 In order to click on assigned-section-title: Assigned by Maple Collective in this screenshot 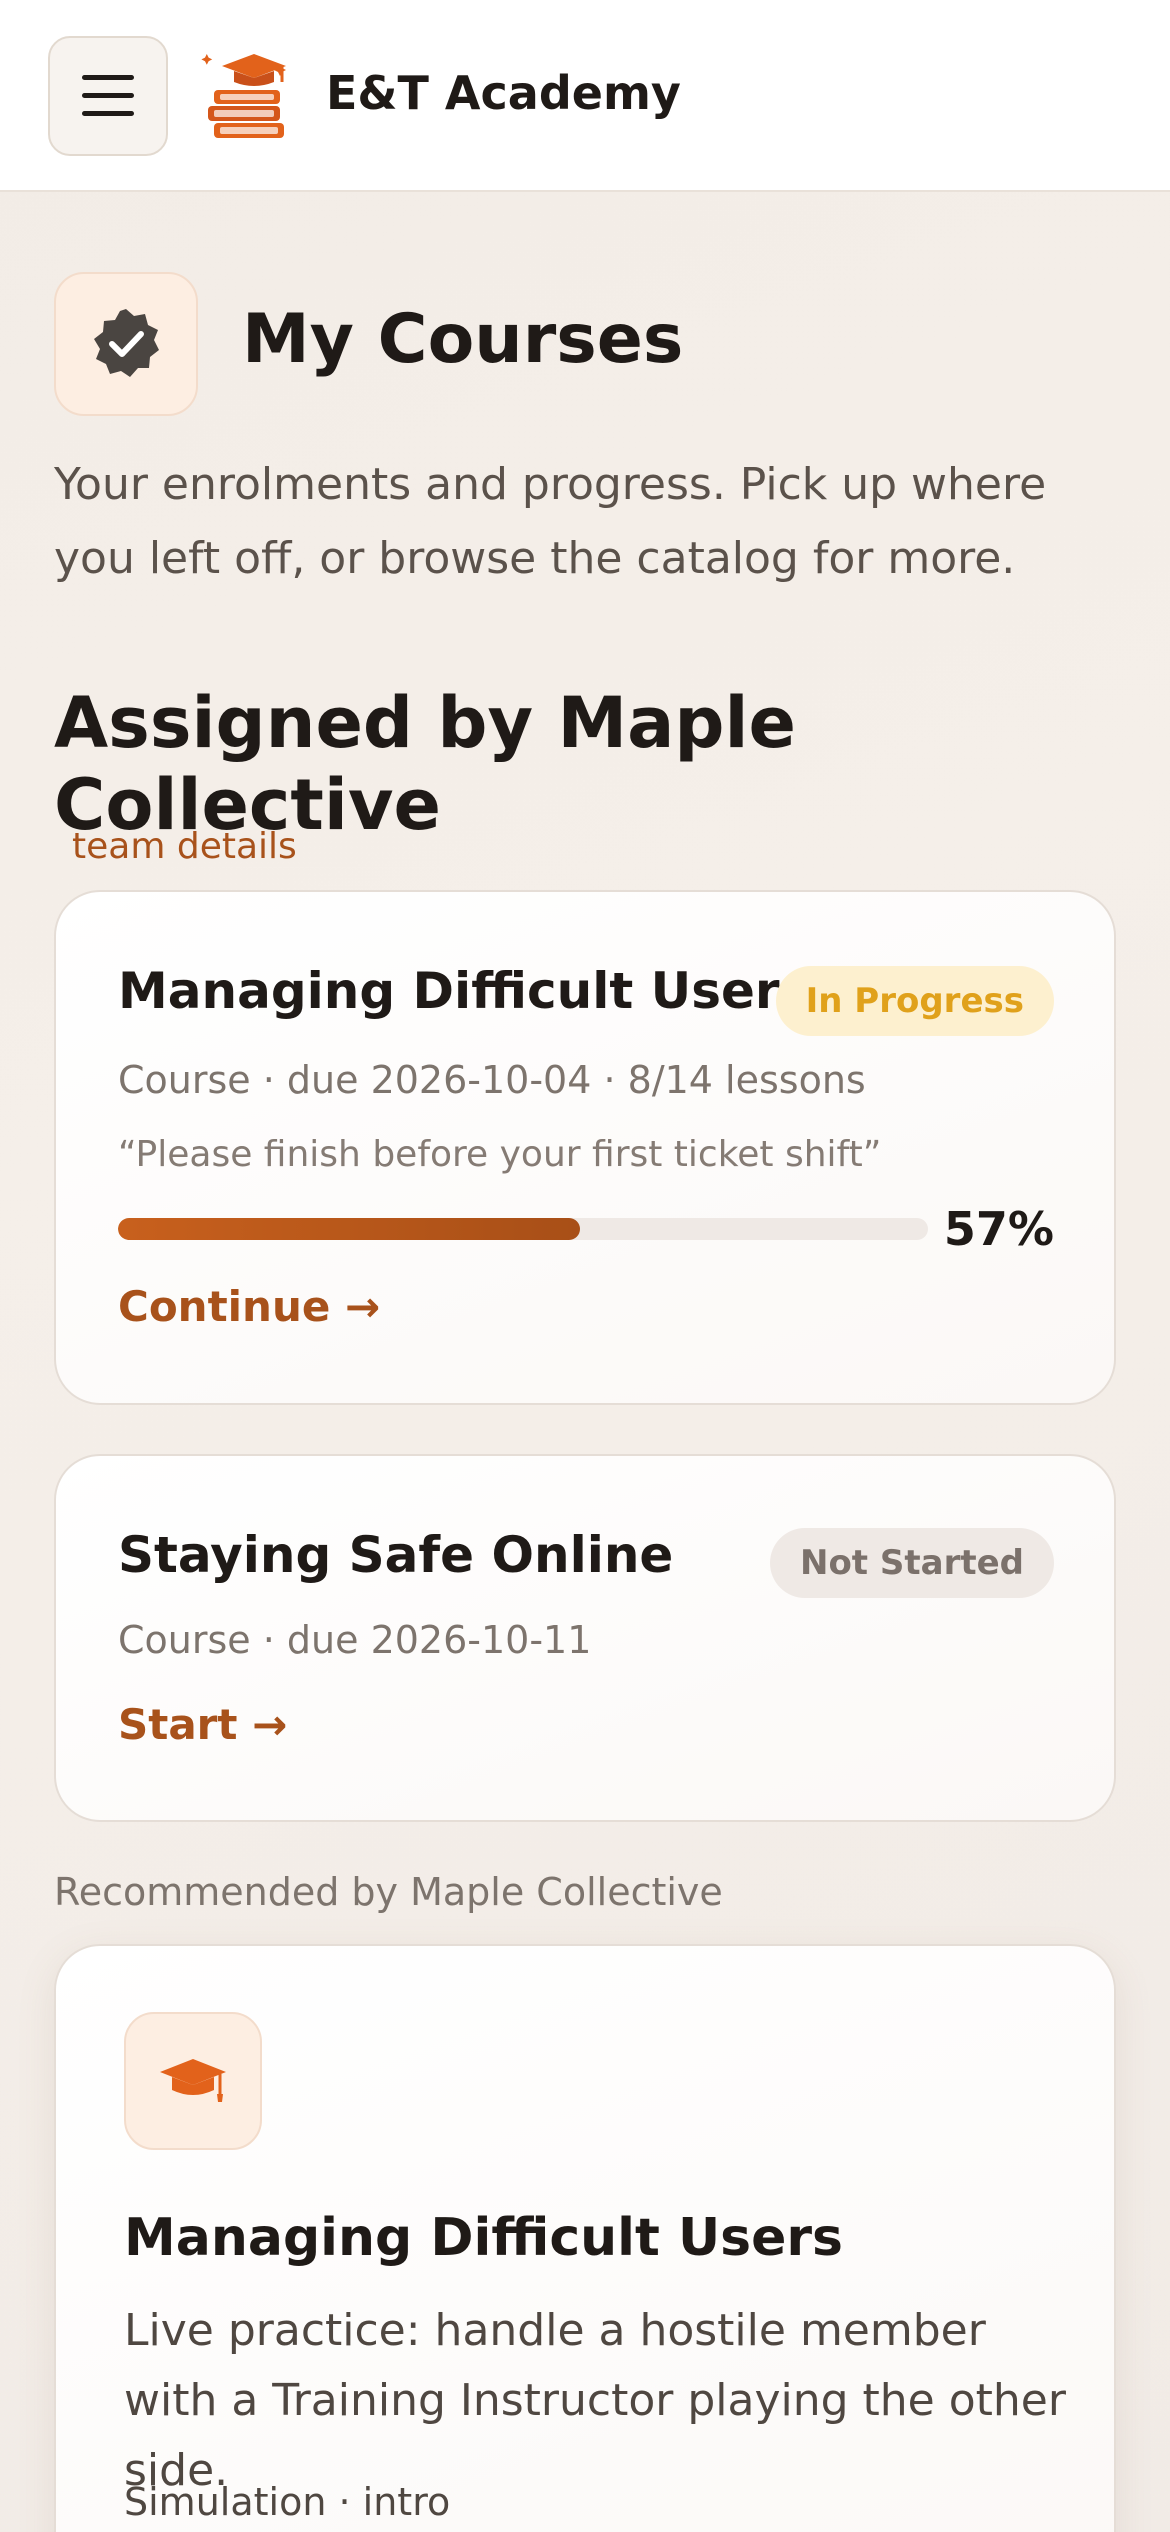, I will do `click(425, 764)`.